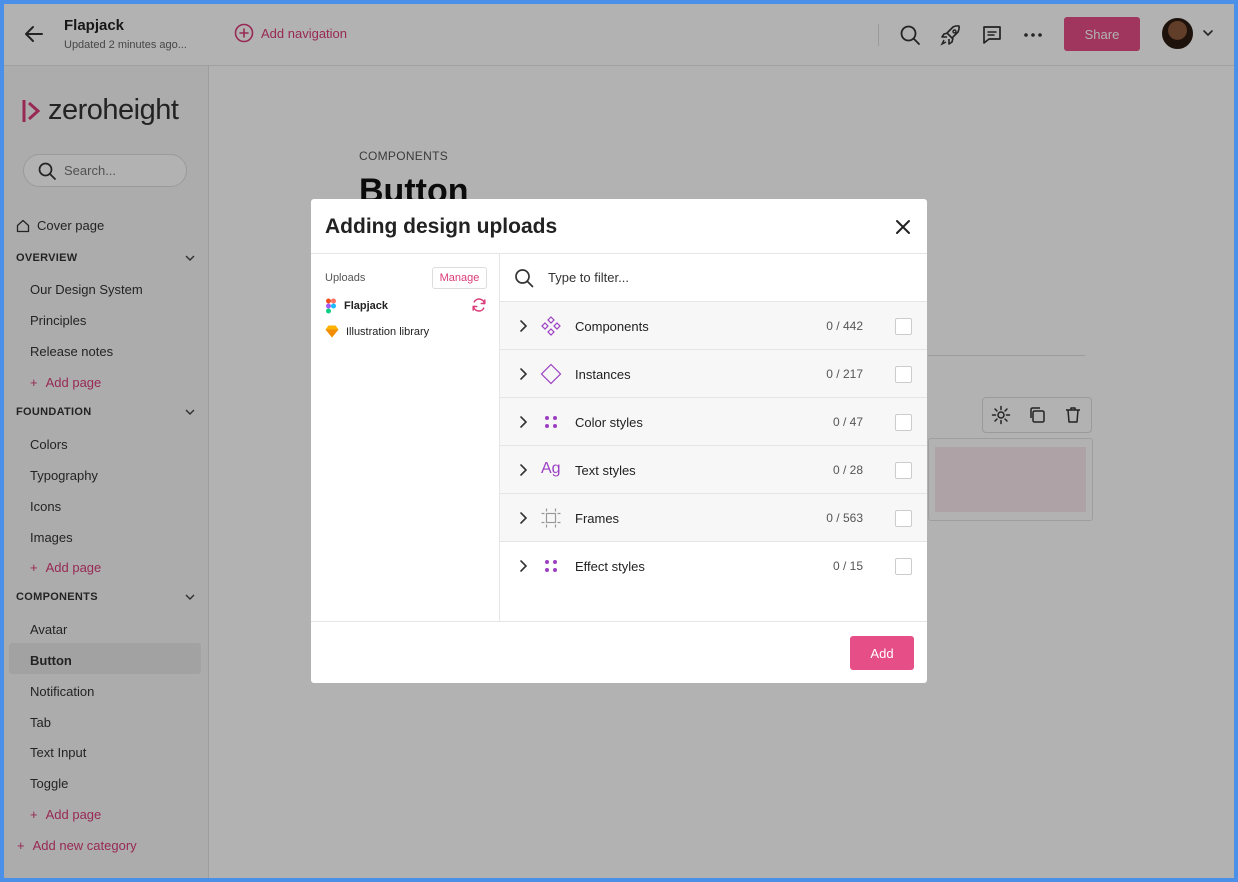 The width and height of the screenshot is (1238, 882). Describe the element at coordinates (882, 653) in the screenshot. I see `add-button: Add` at that location.